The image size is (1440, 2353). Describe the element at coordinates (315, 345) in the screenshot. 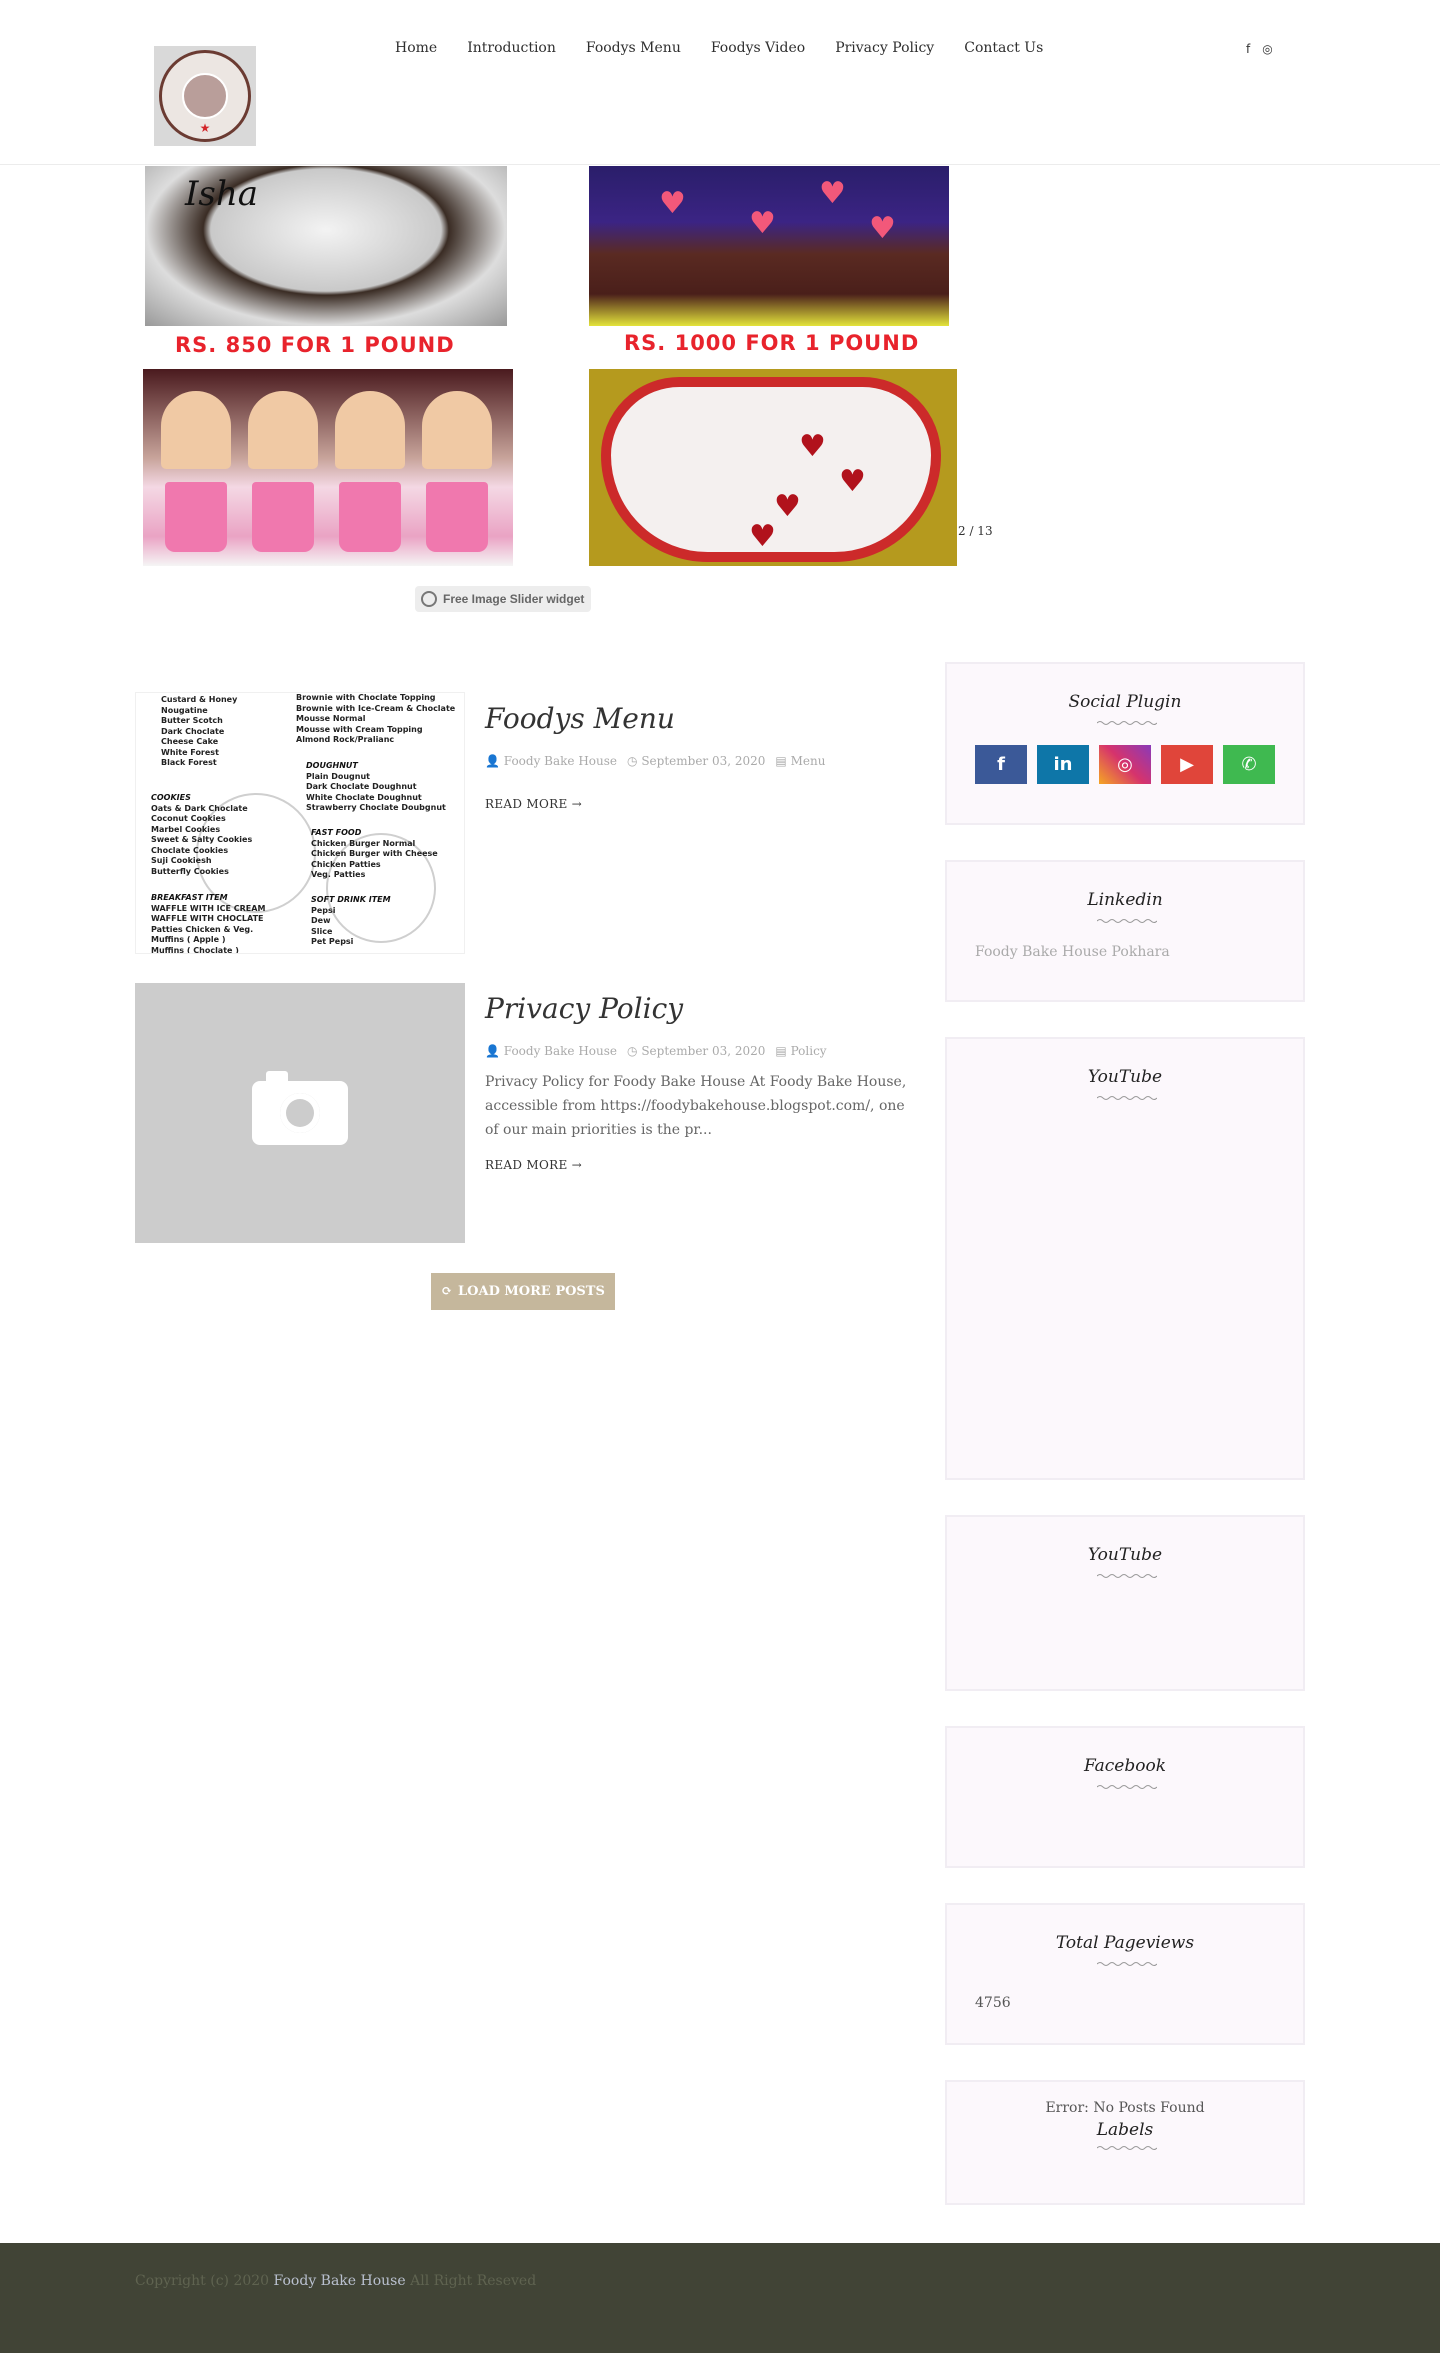

I see `price-label: RS. 850 FOR 1 POUND` at that location.